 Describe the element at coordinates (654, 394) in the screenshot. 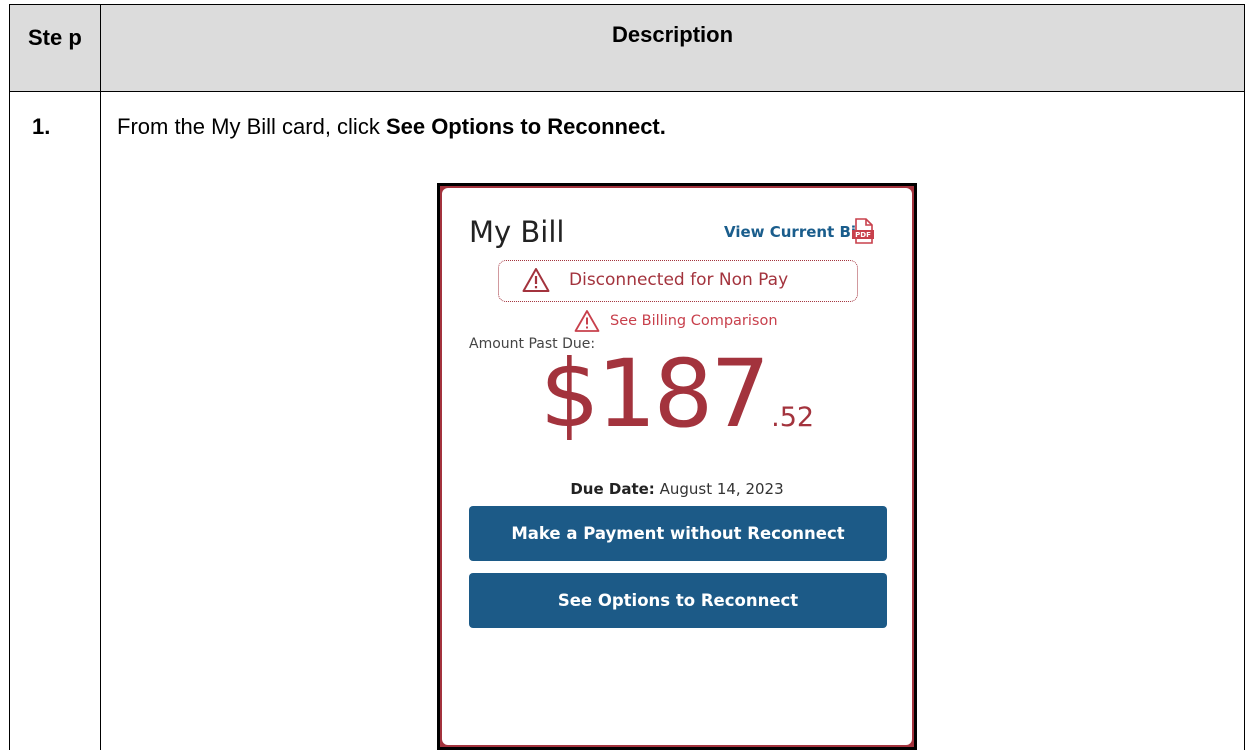

I see `amount-dollars: $187` at that location.